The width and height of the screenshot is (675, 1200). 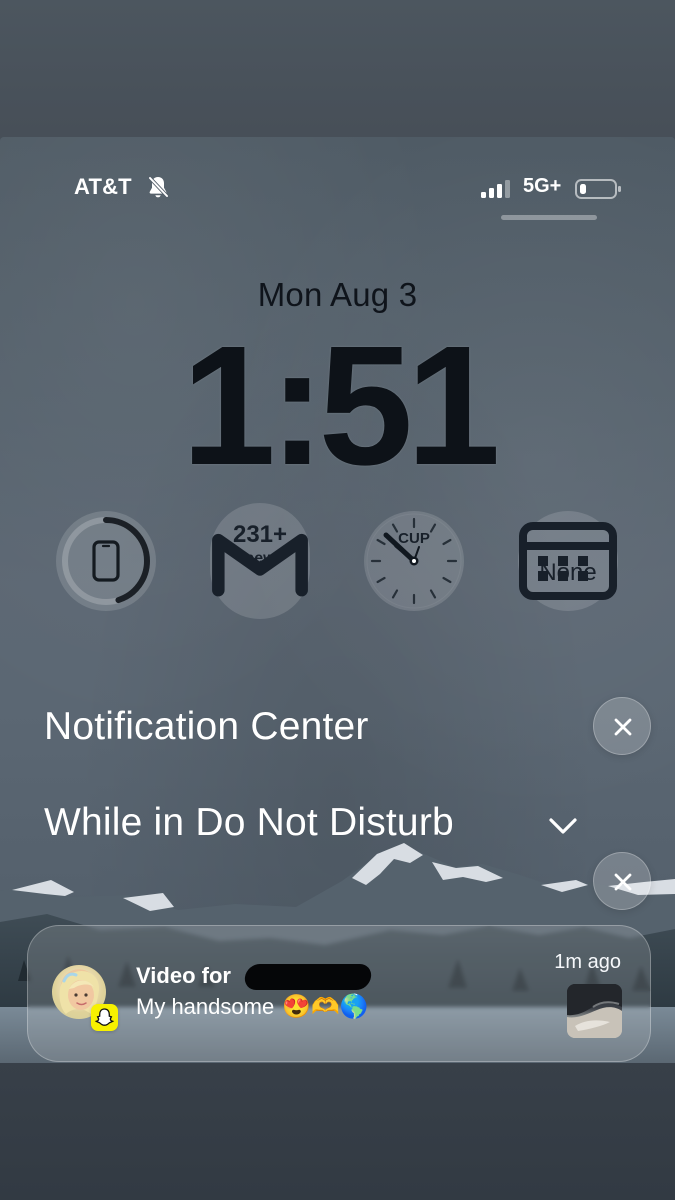 What do you see at coordinates (568, 572) in the screenshot?
I see `calendar-widget-text: None` at bounding box center [568, 572].